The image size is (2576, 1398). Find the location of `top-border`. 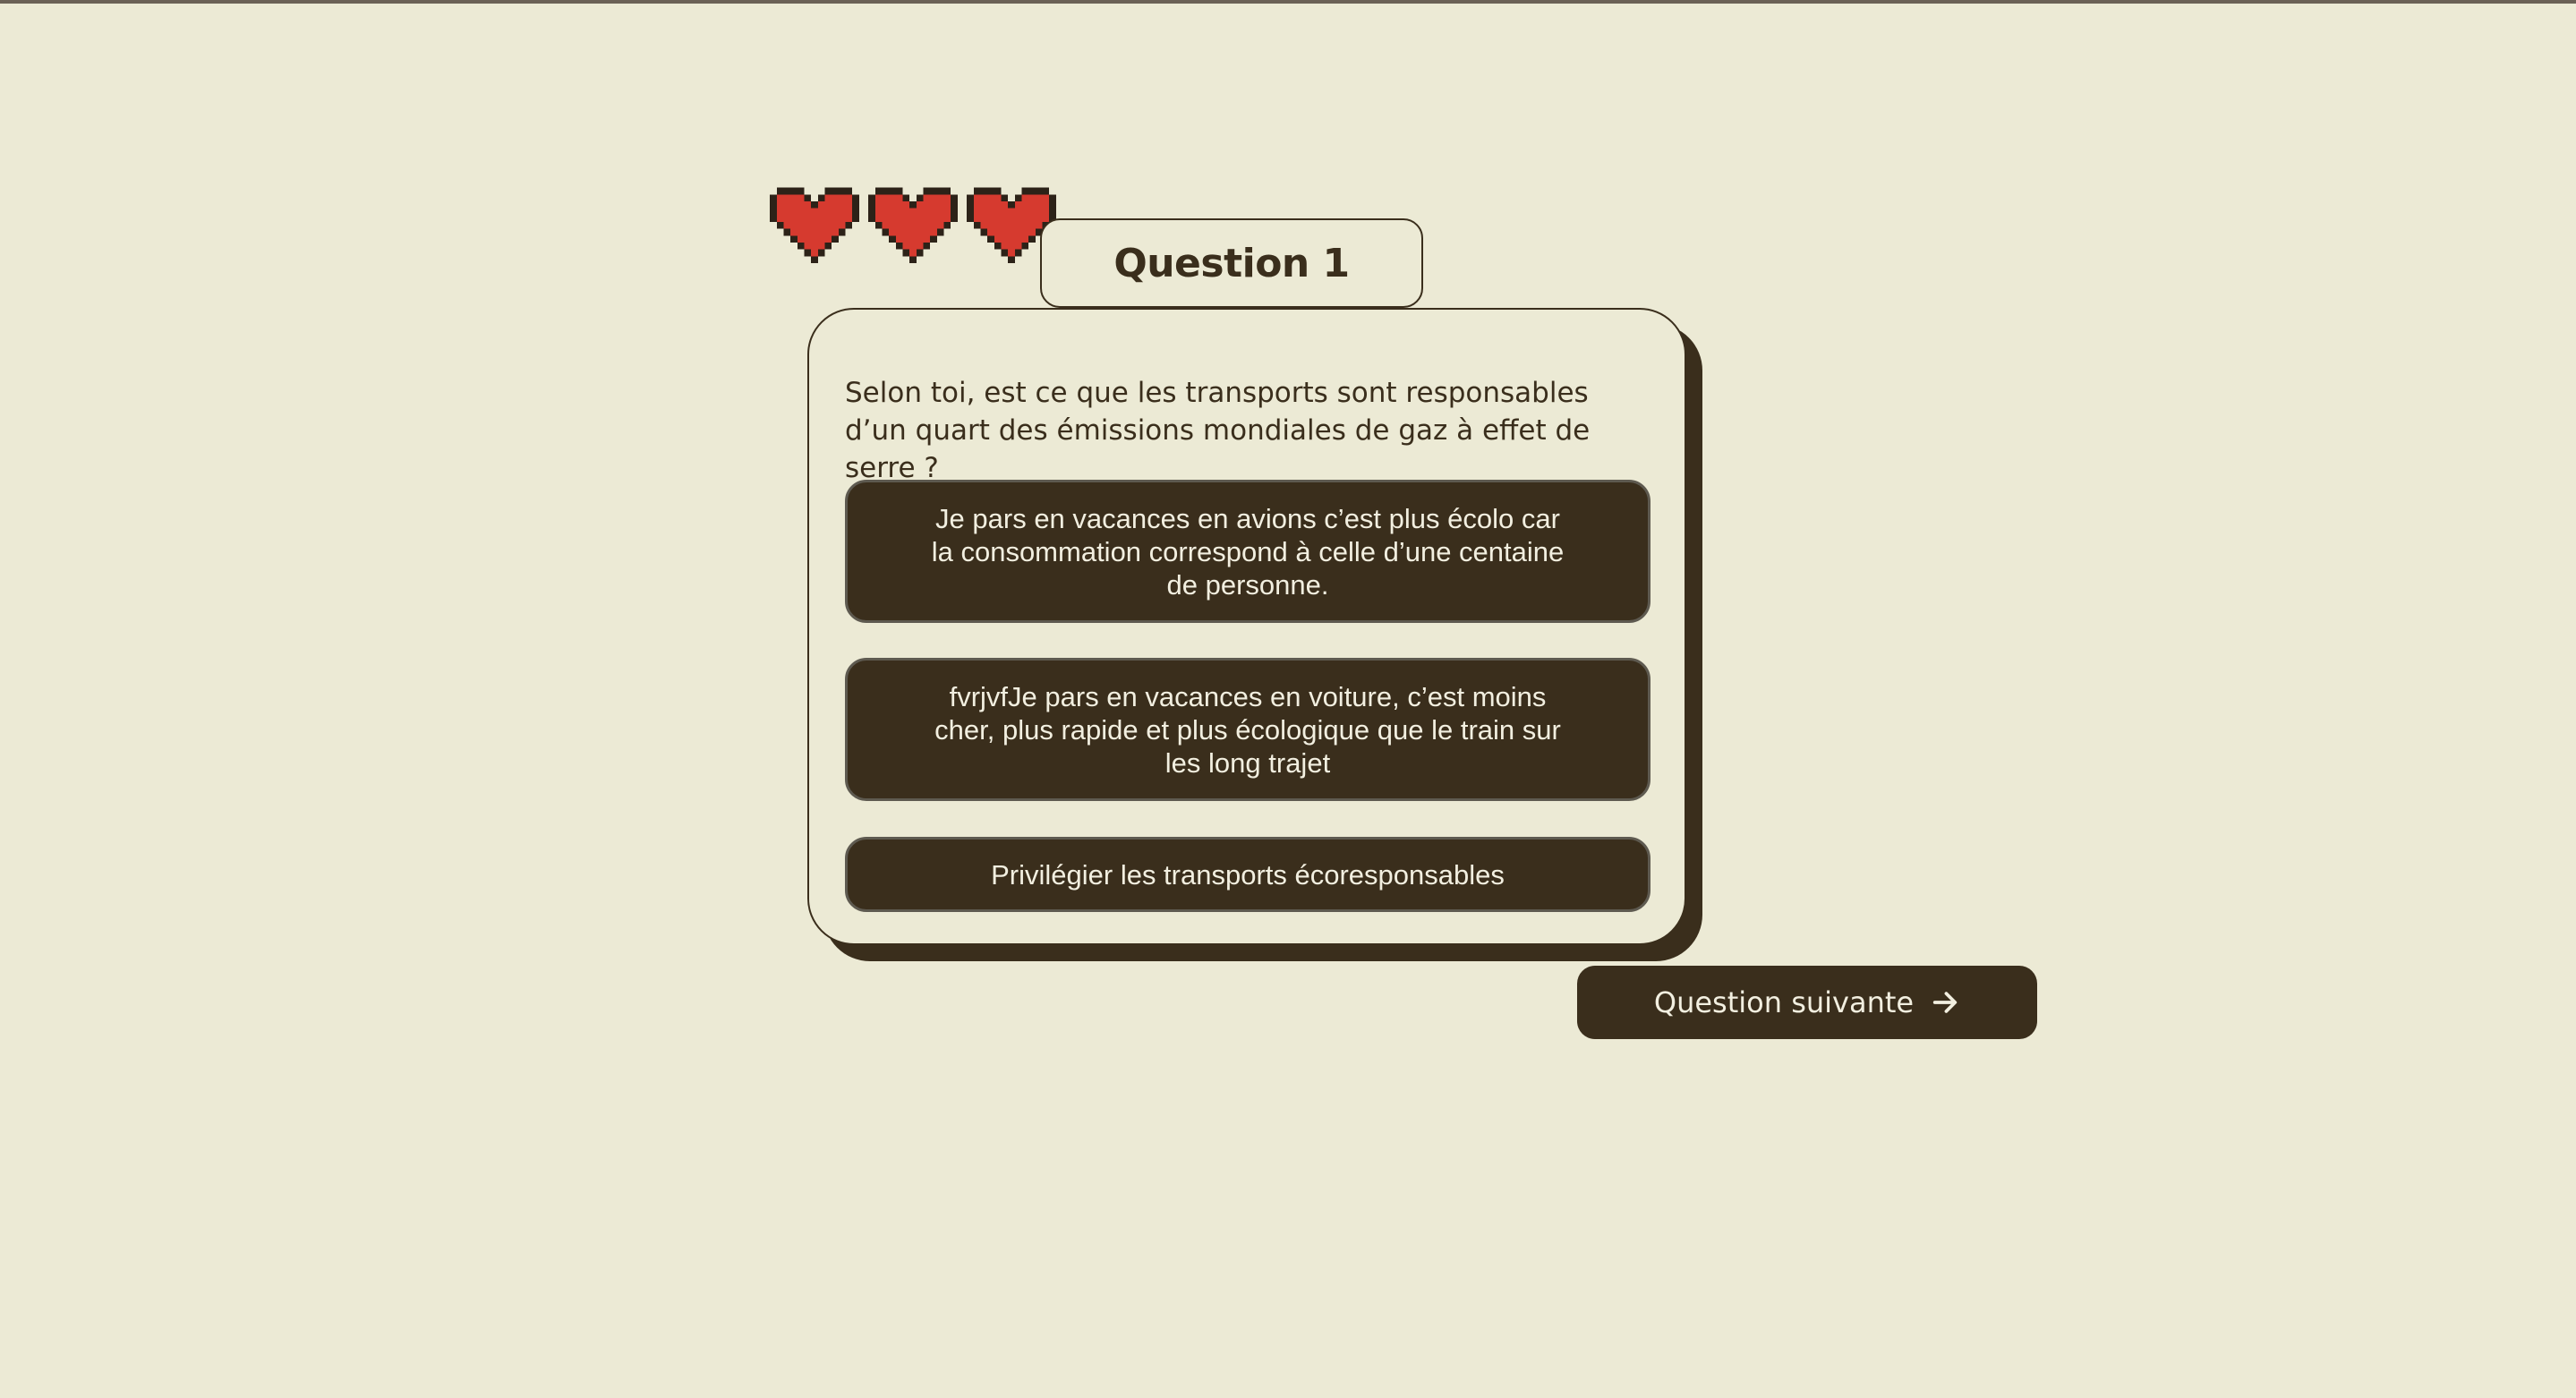

top-border is located at coordinates (1288, 2).